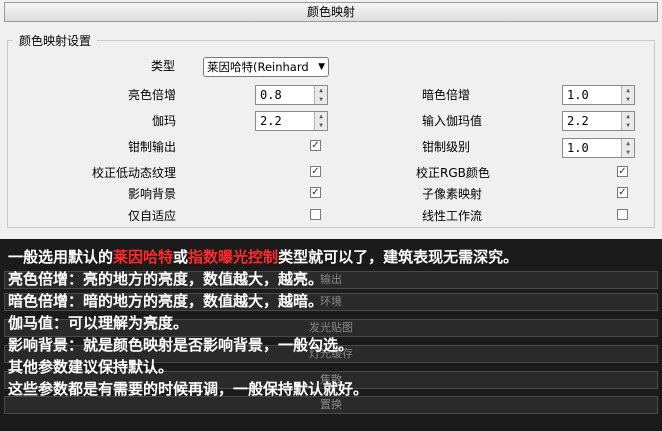 The width and height of the screenshot is (662, 431). I want to click on linear-workflow-checkbox, so click(622, 214).